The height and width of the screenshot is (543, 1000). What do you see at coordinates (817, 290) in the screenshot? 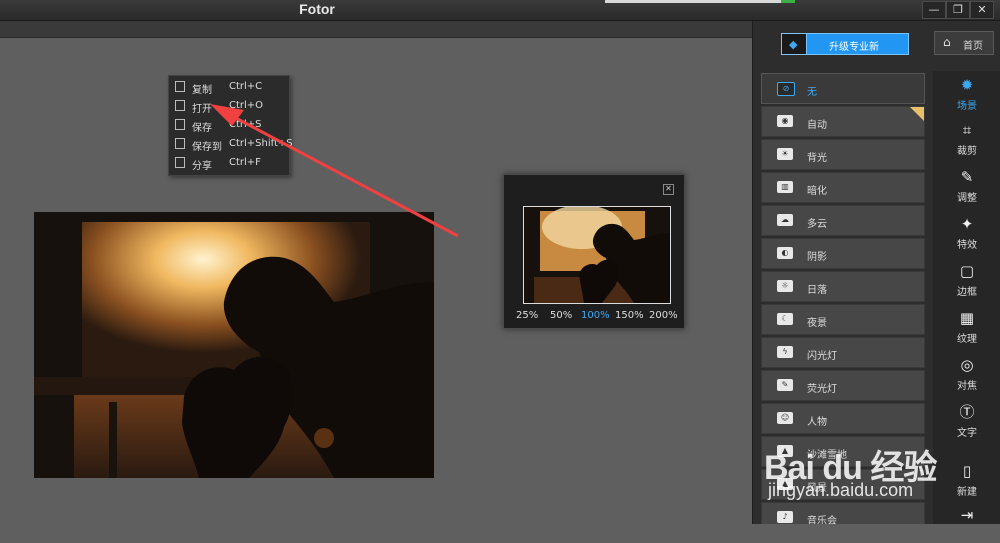
I see `scene-label: 日落` at bounding box center [817, 290].